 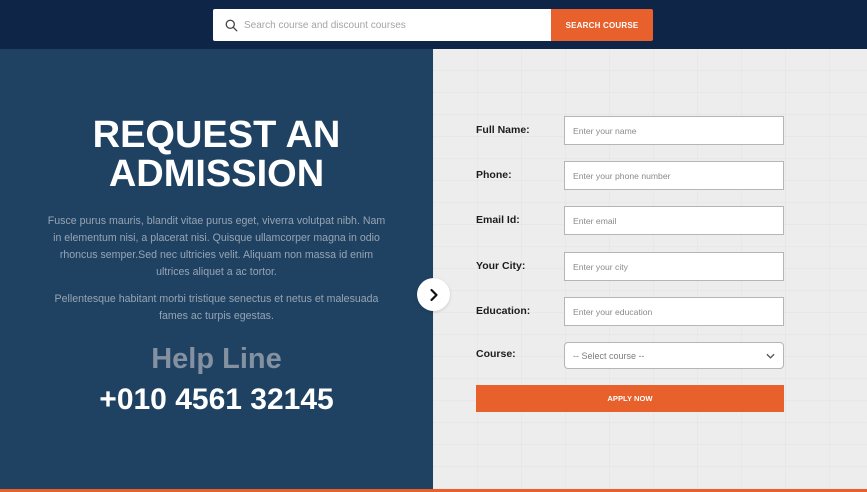 I want to click on full-name-input, so click(x=674, y=130).